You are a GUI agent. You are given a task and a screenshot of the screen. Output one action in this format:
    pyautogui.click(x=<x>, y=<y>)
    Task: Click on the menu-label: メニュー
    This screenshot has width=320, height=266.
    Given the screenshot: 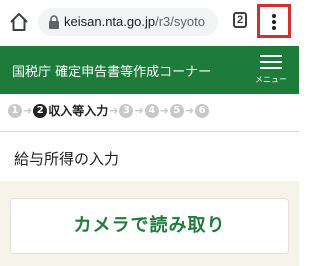 What is the action you would take?
    pyautogui.click(x=271, y=79)
    